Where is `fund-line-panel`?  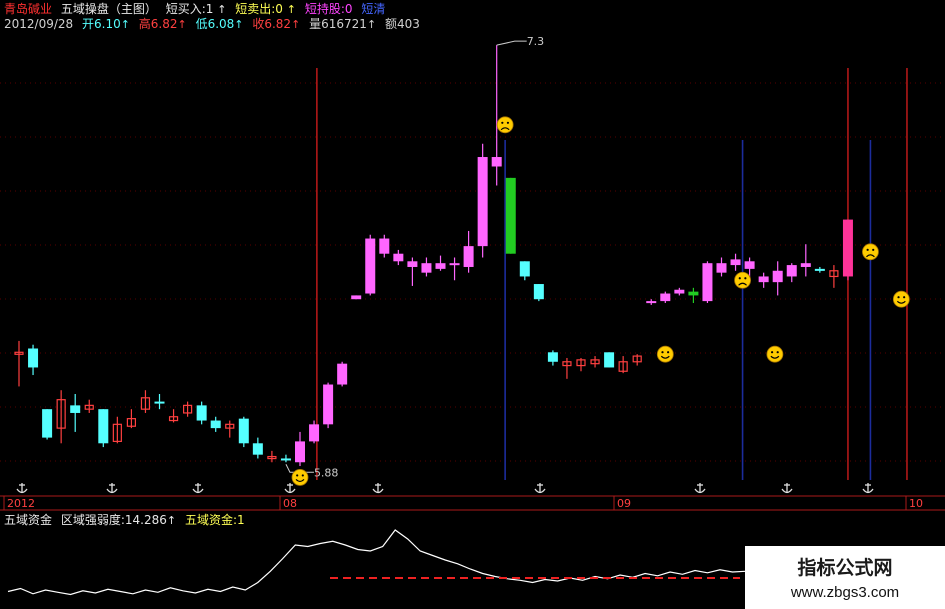 fund-line-panel is located at coordinates (376, 562).